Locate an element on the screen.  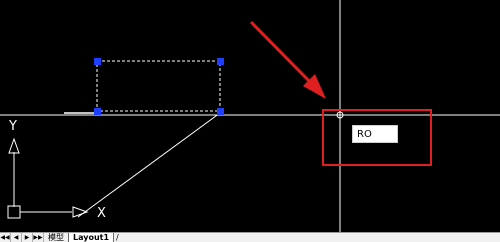
last-layout-button: ▶▶ is located at coordinates (38, 237).